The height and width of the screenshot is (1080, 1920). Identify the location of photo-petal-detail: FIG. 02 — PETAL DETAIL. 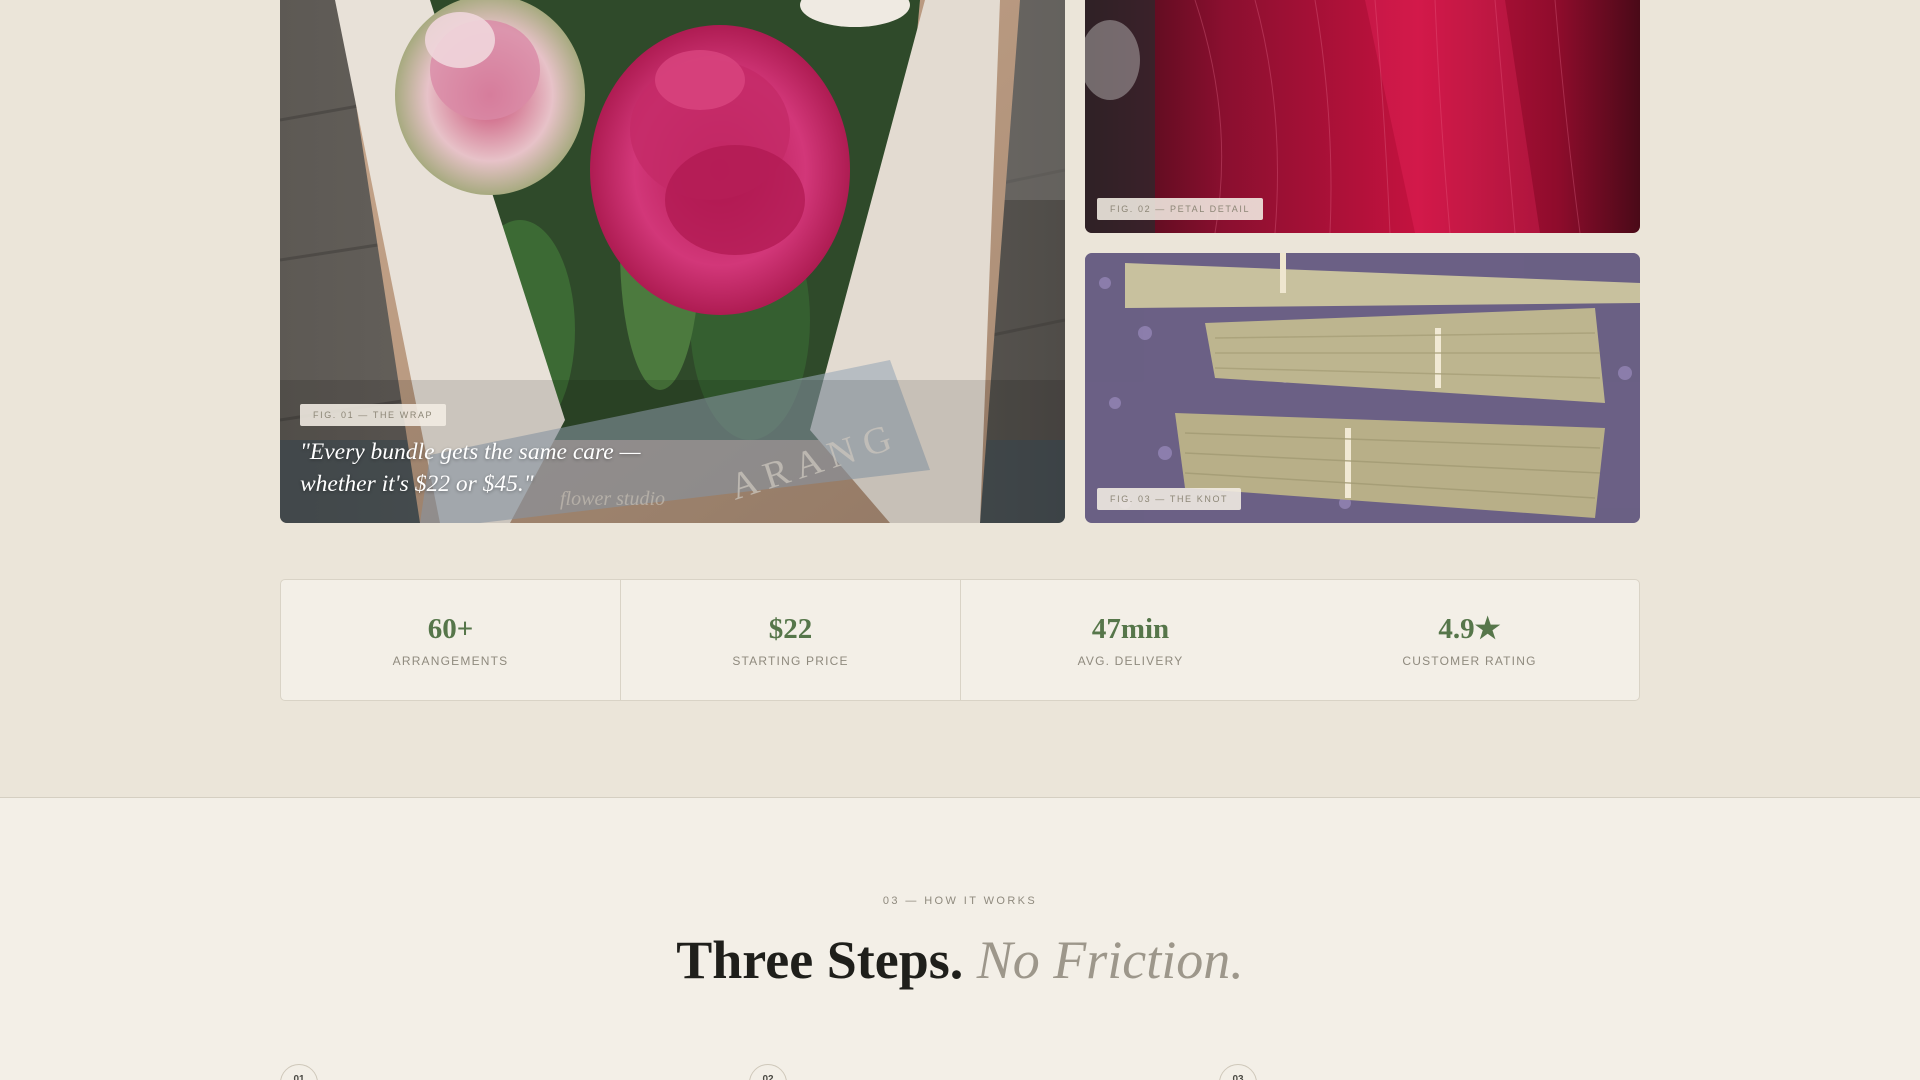
(1362, 116).